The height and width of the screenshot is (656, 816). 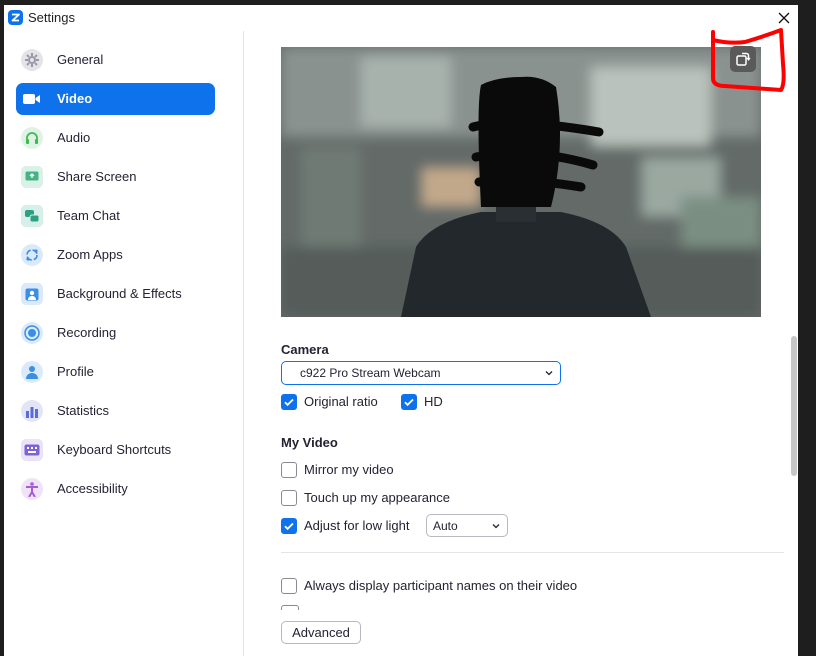 What do you see at coordinates (115, 60) in the screenshot?
I see `sidebar-item-general: General` at bounding box center [115, 60].